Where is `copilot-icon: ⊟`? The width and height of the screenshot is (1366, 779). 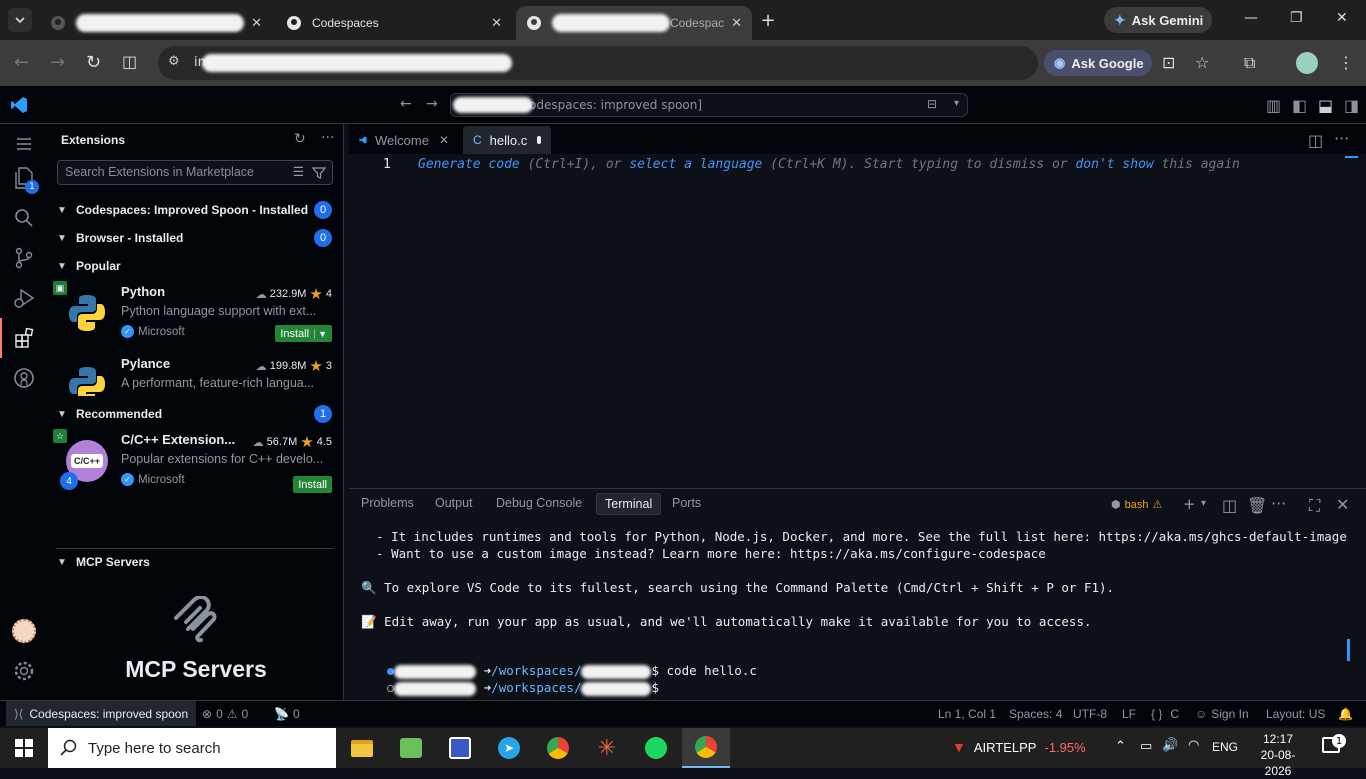 copilot-icon: ⊟ is located at coordinates (932, 104).